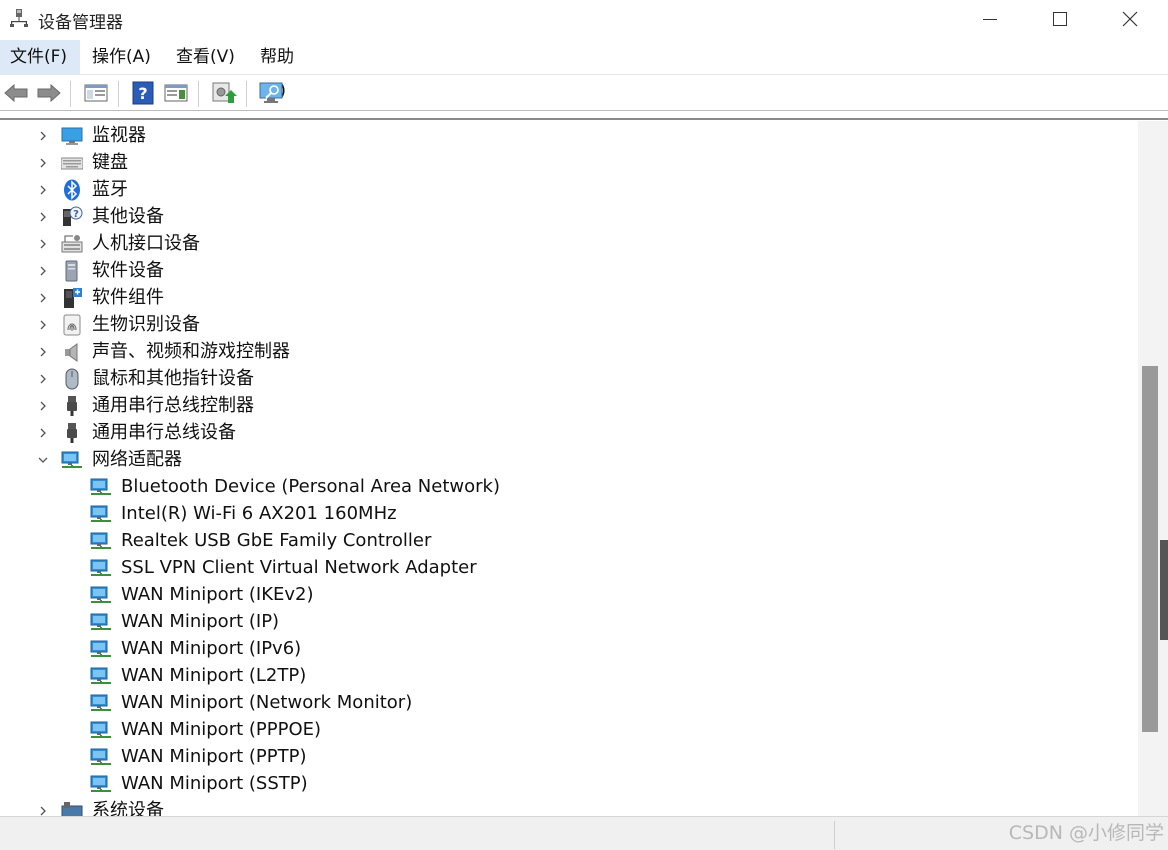  I want to click on status-divider, so click(834, 835).